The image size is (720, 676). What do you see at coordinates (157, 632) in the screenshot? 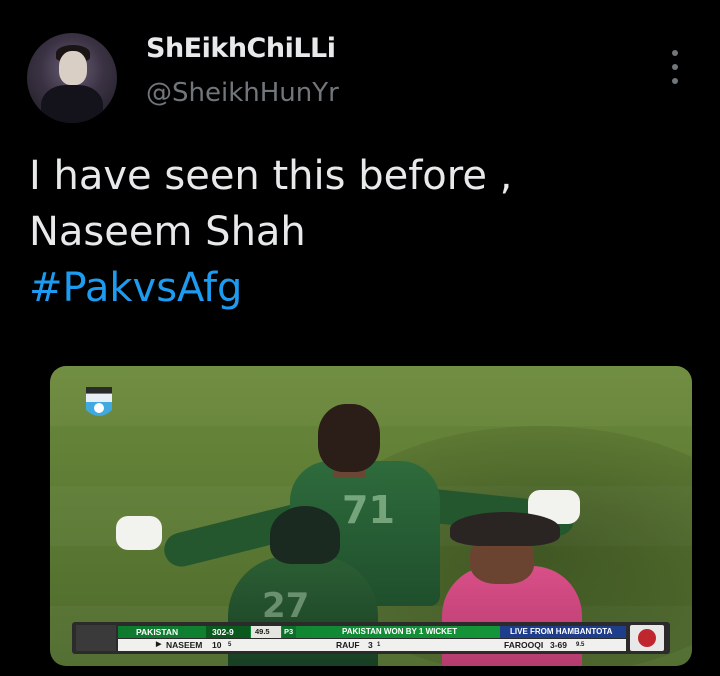
I see `team-name: PAKISTAN` at bounding box center [157, 632].